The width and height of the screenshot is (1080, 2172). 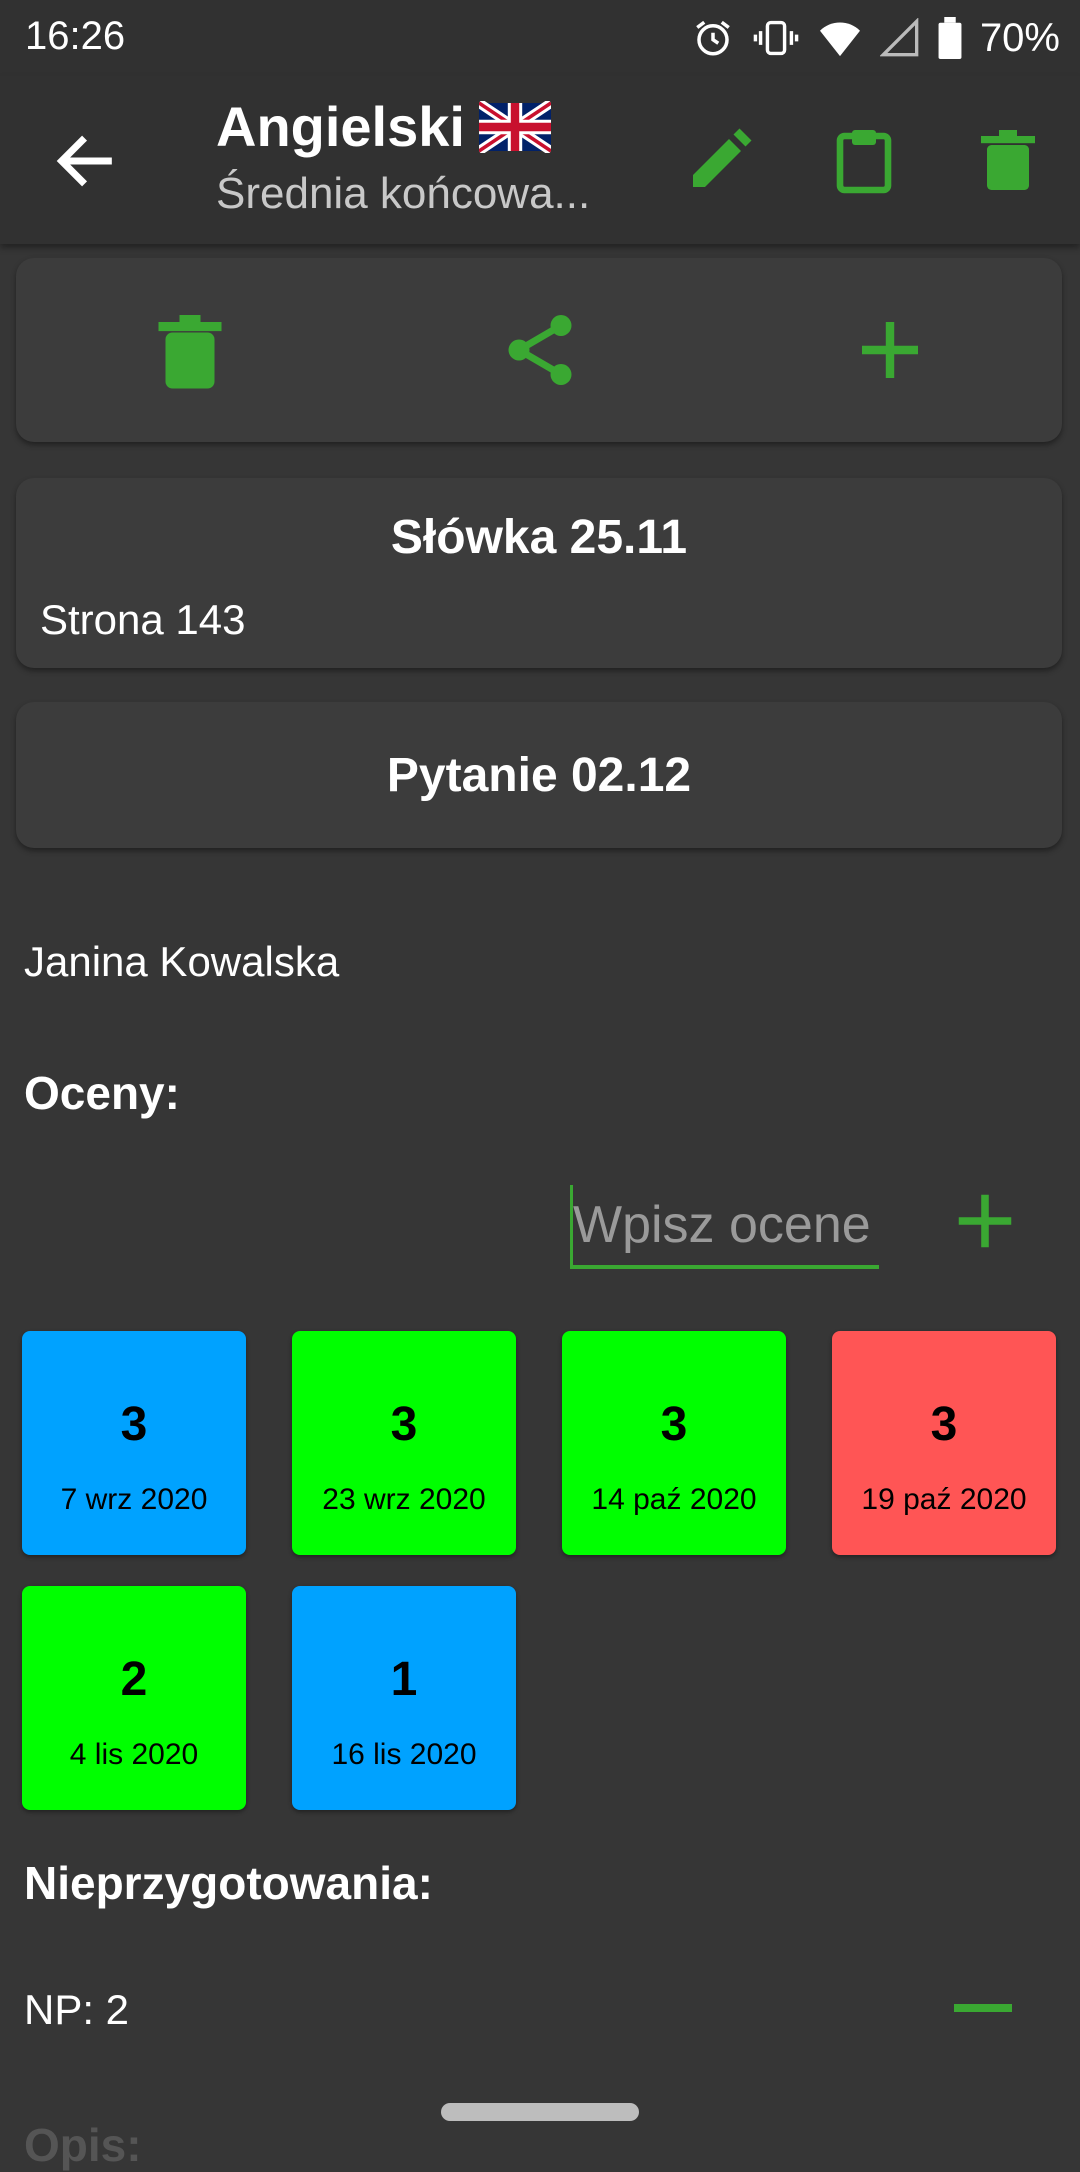 I want to click on clipboard-icon, so click(x=864, y=160).